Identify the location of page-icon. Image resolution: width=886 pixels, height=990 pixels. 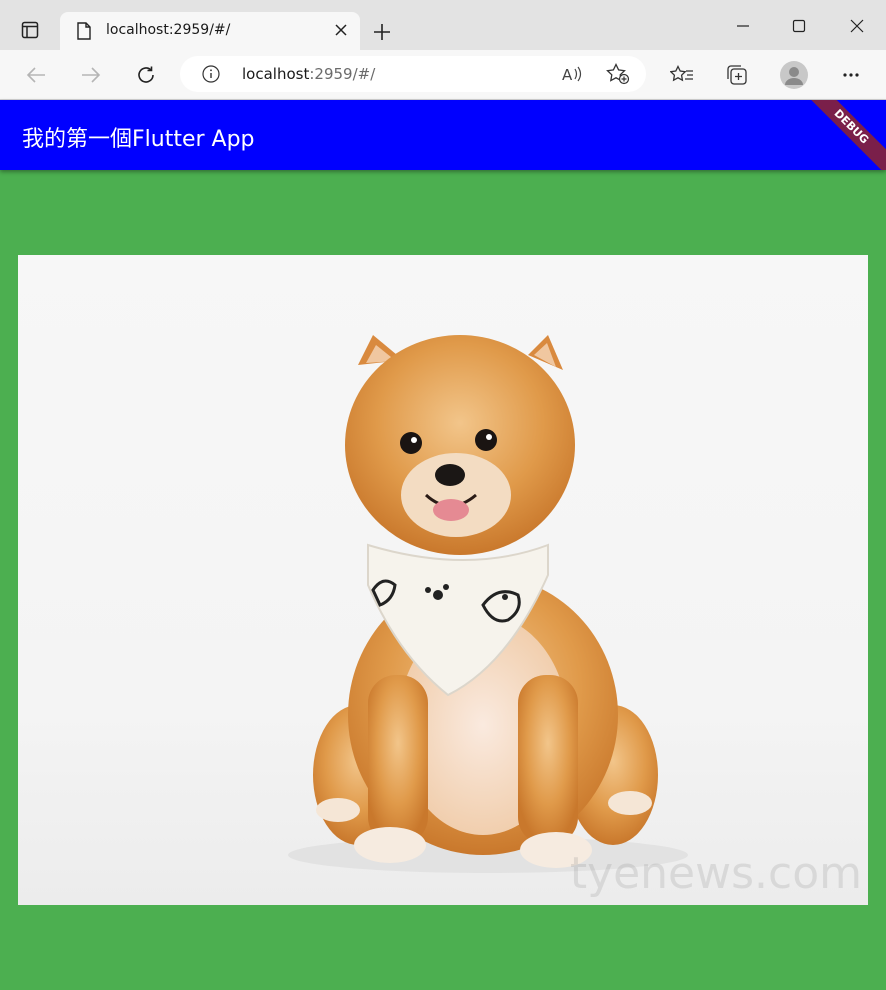
(84, 31).